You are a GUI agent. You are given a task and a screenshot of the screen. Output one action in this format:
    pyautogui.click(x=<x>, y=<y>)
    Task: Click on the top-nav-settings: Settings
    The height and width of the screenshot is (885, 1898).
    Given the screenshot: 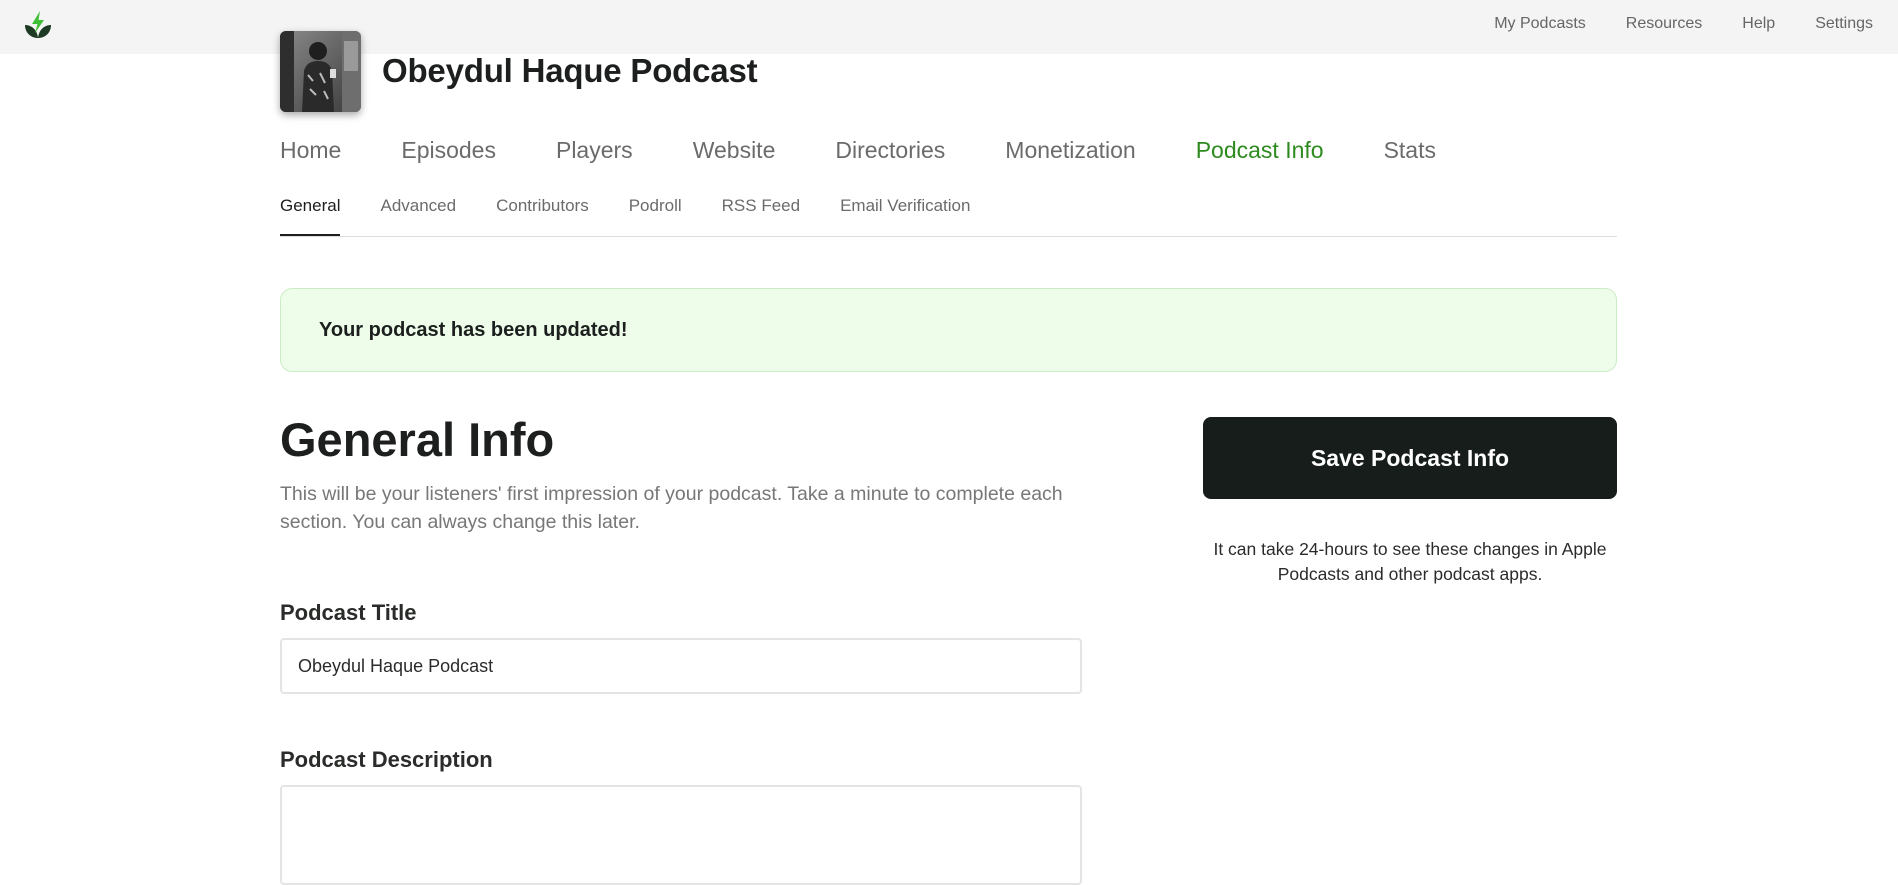 What is the action you would take?
    pyautogui.click(x=1844, y=24)
    